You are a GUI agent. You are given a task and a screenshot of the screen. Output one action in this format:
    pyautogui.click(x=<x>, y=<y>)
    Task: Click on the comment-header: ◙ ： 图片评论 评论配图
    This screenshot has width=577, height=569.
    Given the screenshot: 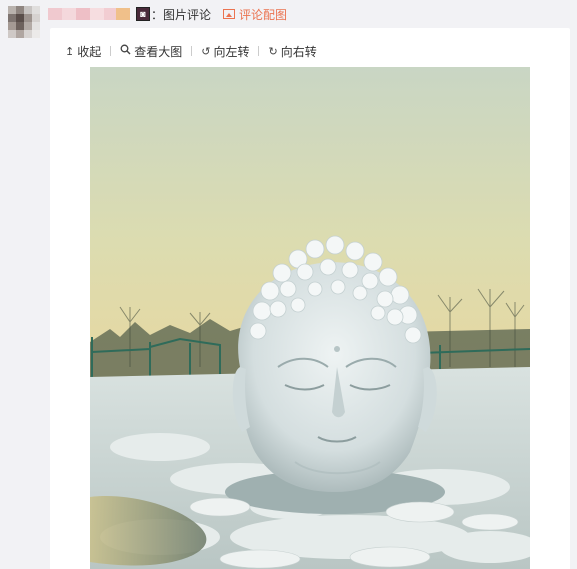 What is the action you would take?
    pyautogui.click(x=167, y=14)
    